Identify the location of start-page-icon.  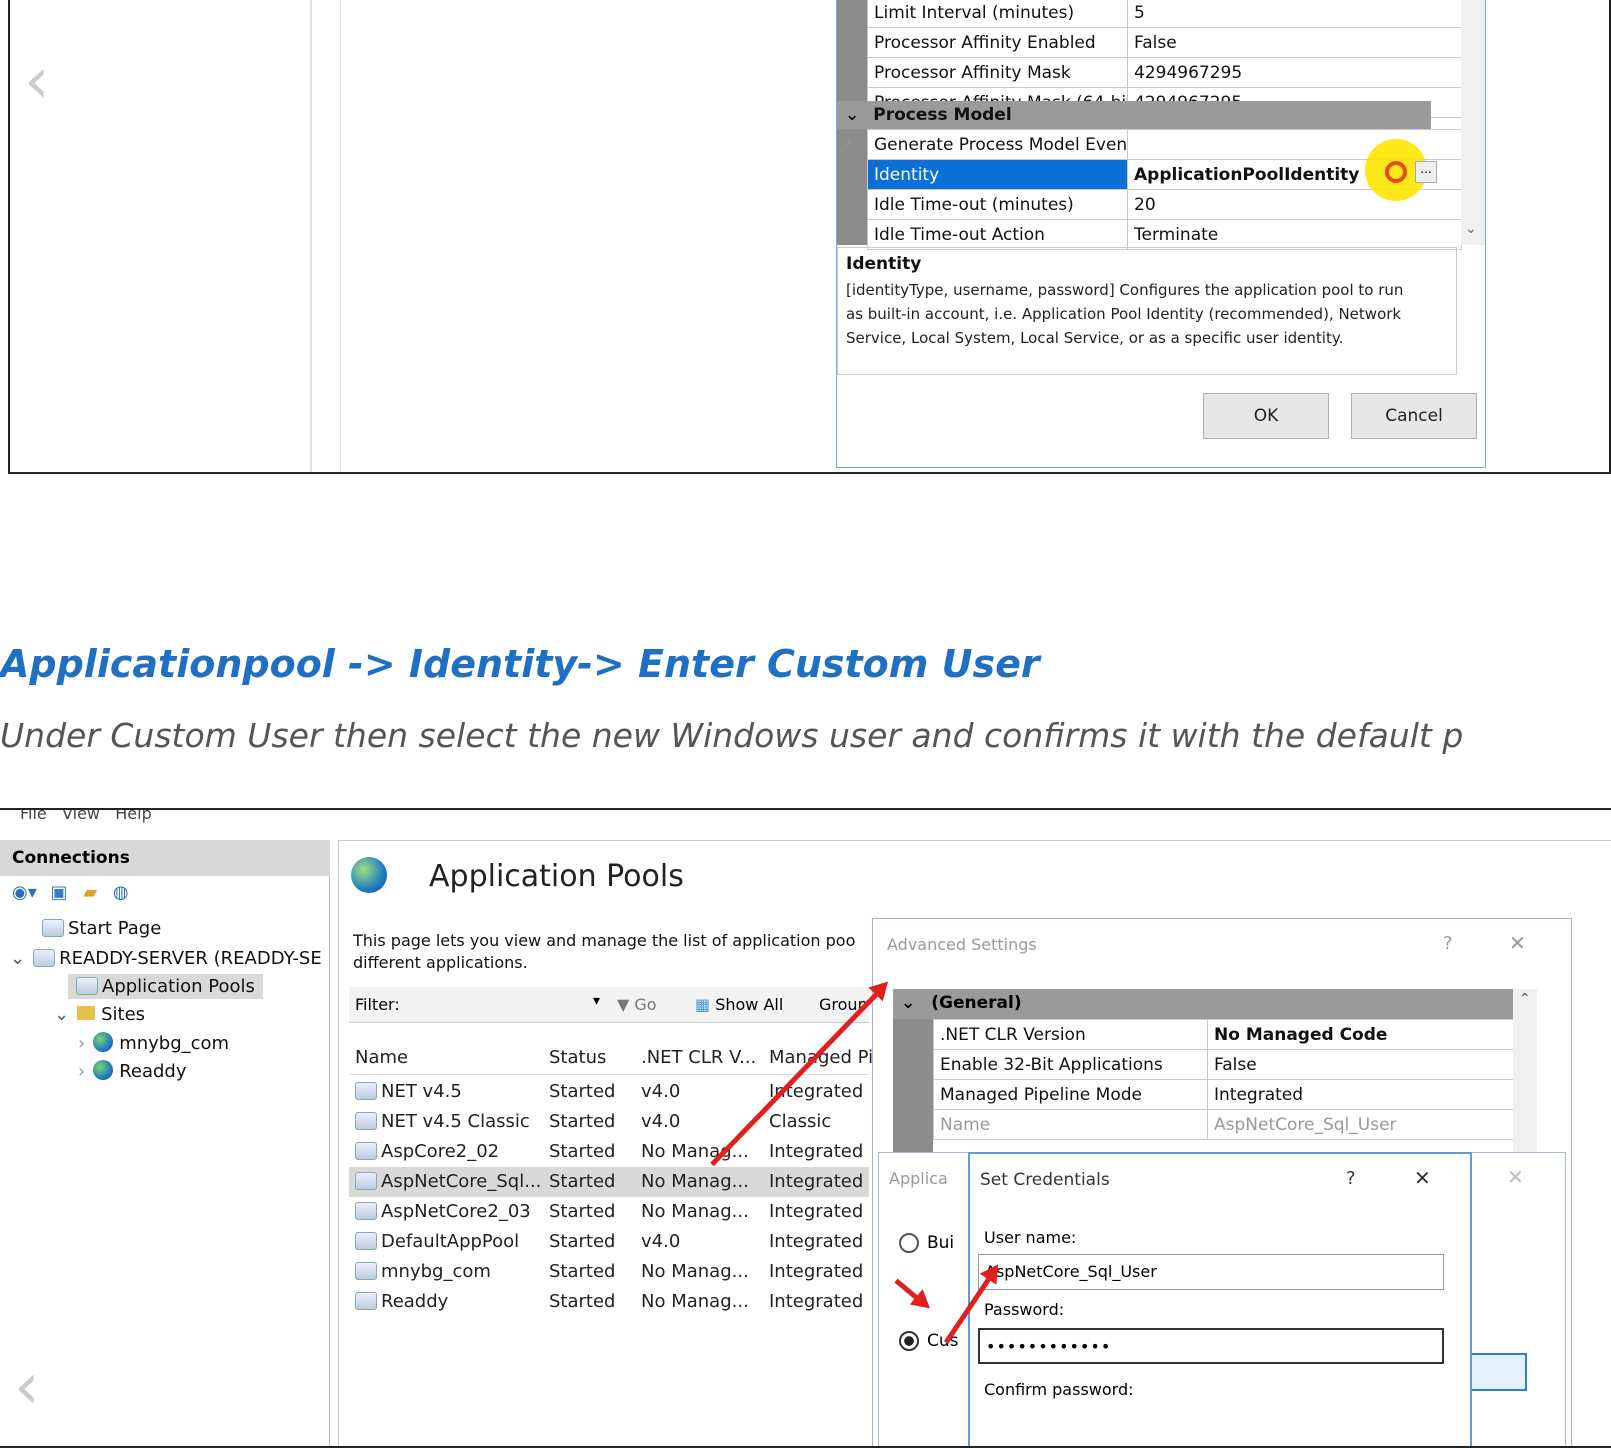
(53, 928).